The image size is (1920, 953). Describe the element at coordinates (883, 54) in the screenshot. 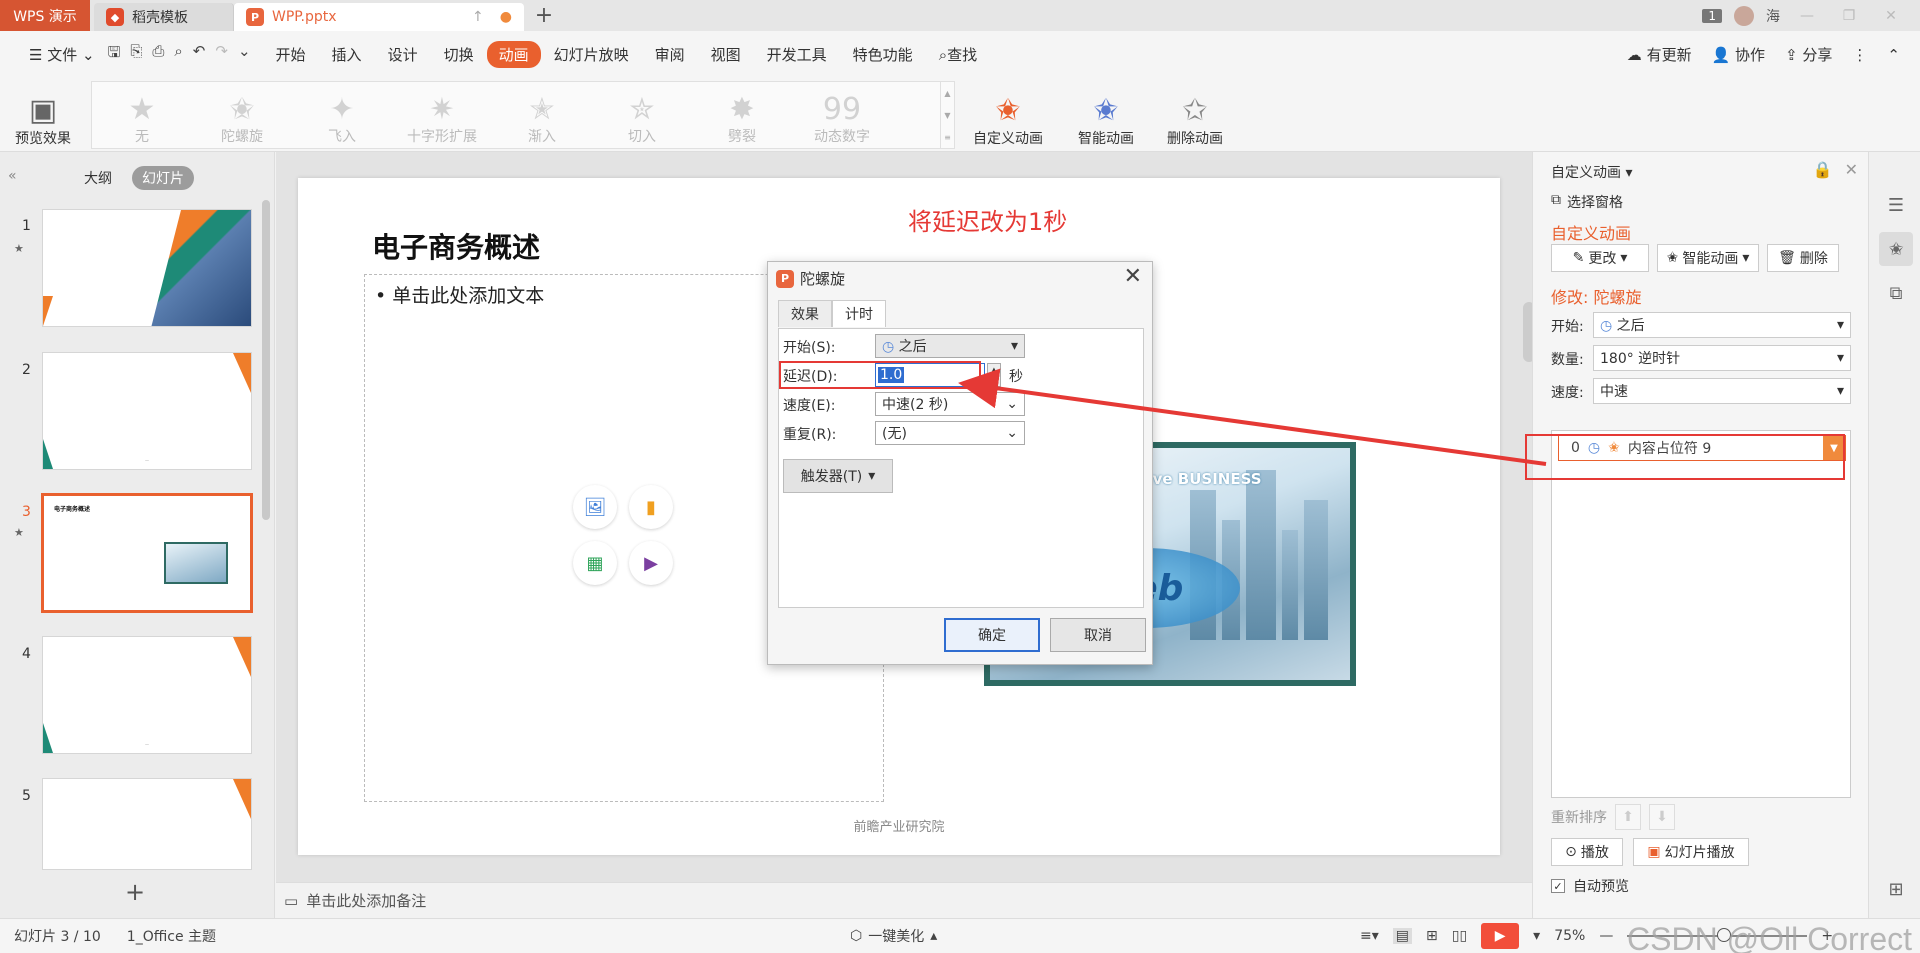

I see `menu-features: 特色功能` at that location.